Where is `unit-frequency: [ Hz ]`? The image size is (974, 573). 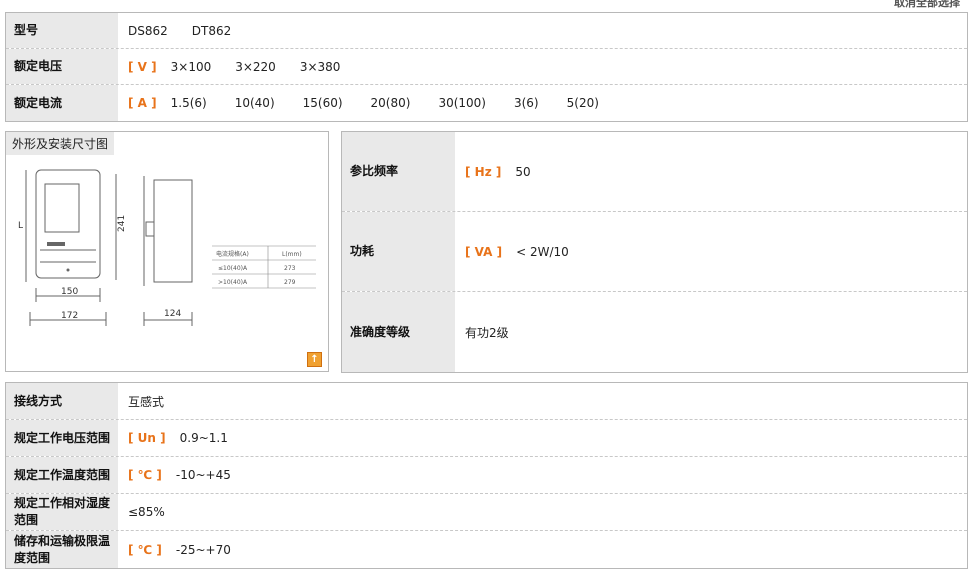 unit-frequency: [ Hz ] is located at coordinates (483, 171).